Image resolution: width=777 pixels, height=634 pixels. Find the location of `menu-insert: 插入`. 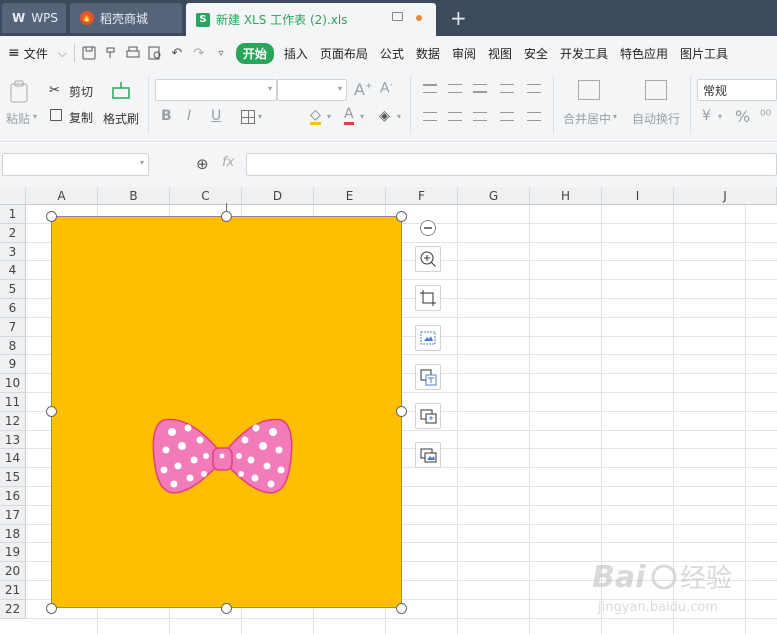

menu-insert: 插入 is located at coordinates (296, 53).